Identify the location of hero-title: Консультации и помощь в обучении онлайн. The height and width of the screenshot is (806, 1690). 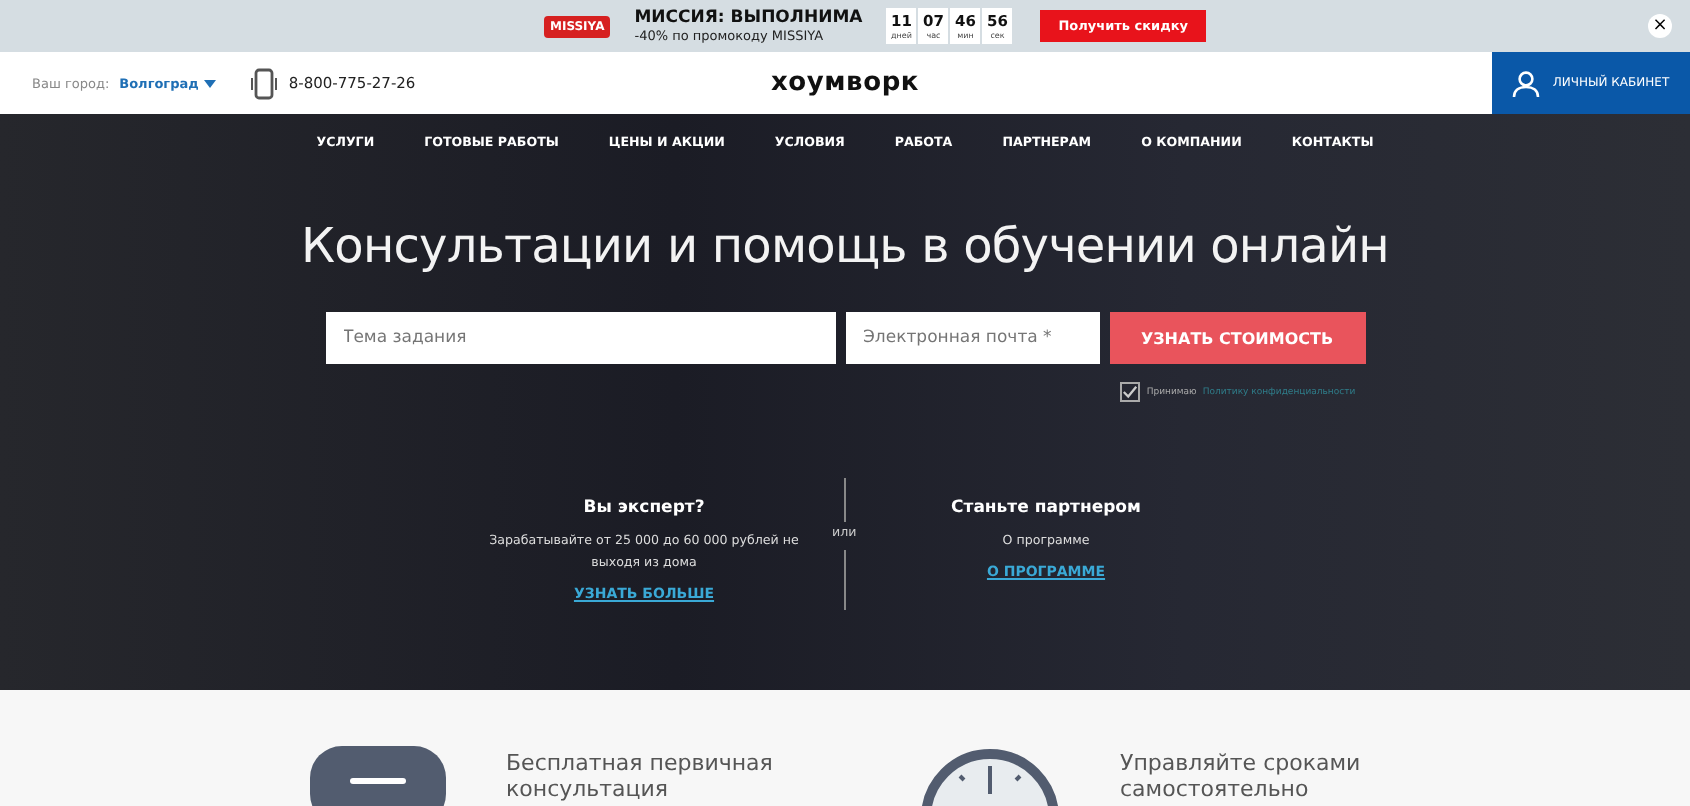
(845, 246).